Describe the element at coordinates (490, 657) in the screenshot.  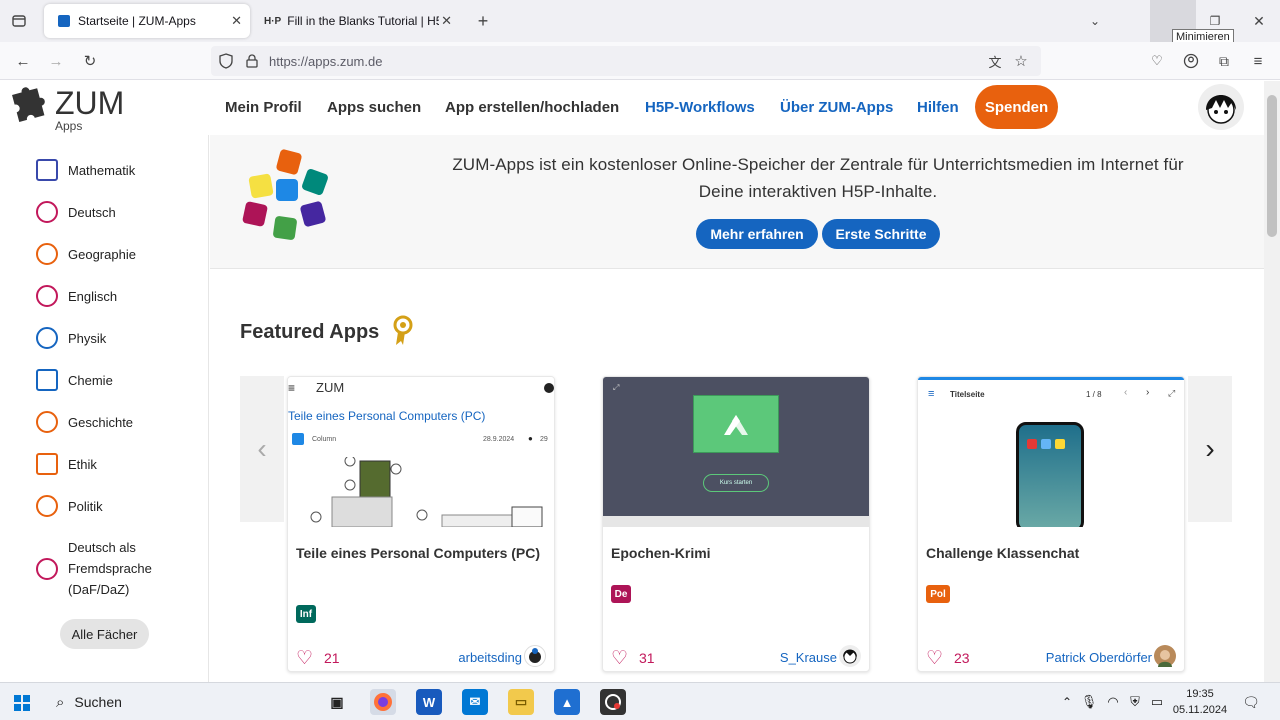
I see `author-link: arbeitsding` at that location.